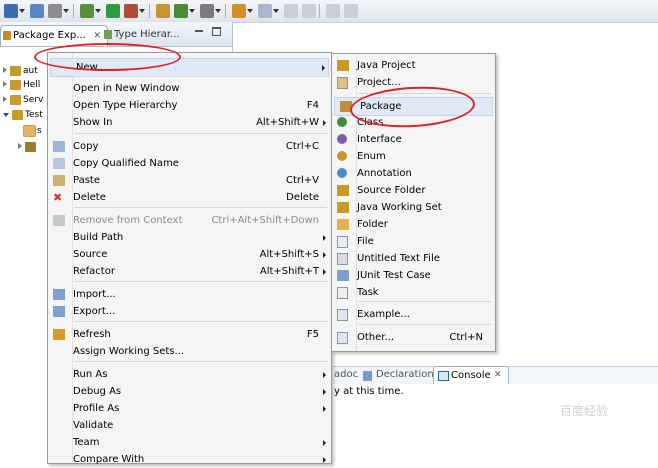 The width and height of the screenshot is (658, 468). I want to click on debug-icon, so click(87, 11).